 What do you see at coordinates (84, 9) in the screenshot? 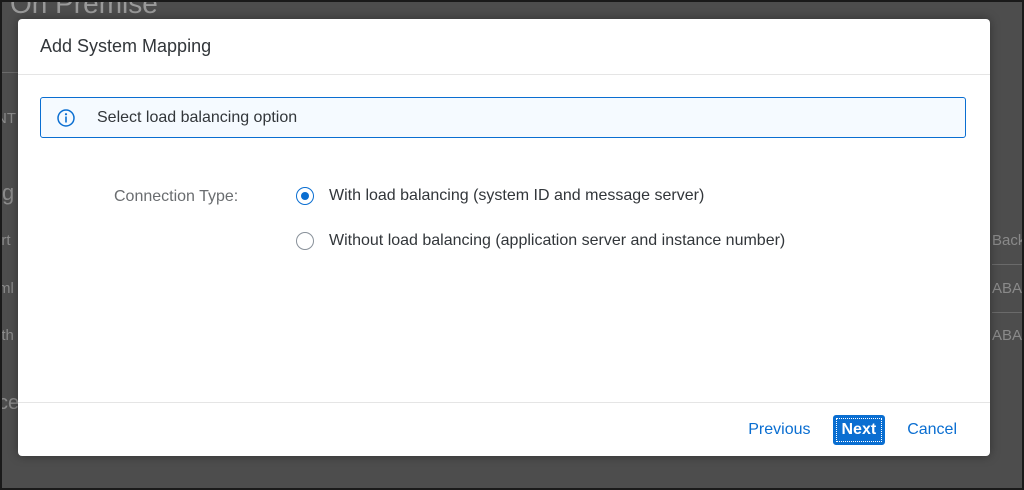
I see `background-page-title: On Premise` at bounding box center [84, 9].